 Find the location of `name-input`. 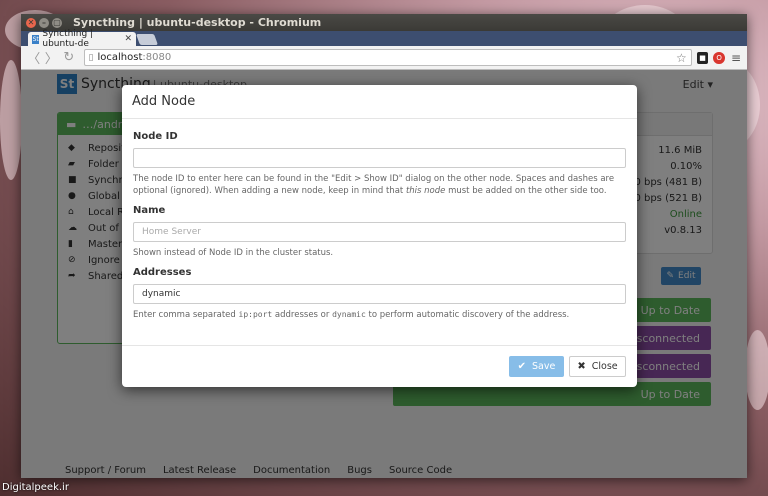

name-input is located at coordinates (379, 232).